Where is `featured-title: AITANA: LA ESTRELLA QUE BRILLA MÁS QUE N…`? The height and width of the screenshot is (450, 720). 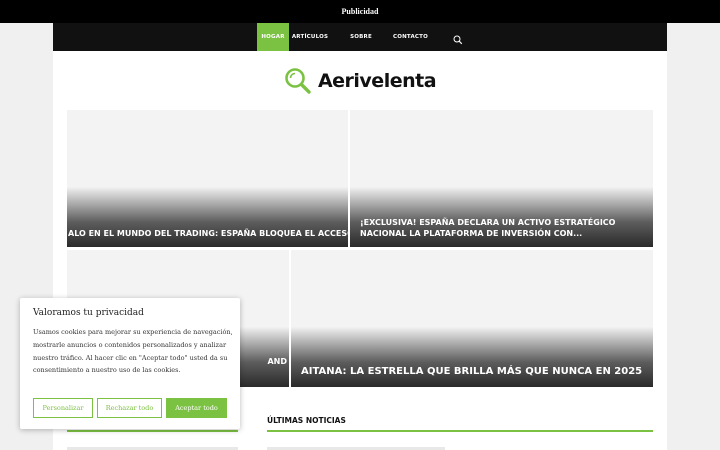
featured-title: AITANA: LA ESTRELLA QUE BRILLA MÁS QUE N… is located at coordinates (472, 371).